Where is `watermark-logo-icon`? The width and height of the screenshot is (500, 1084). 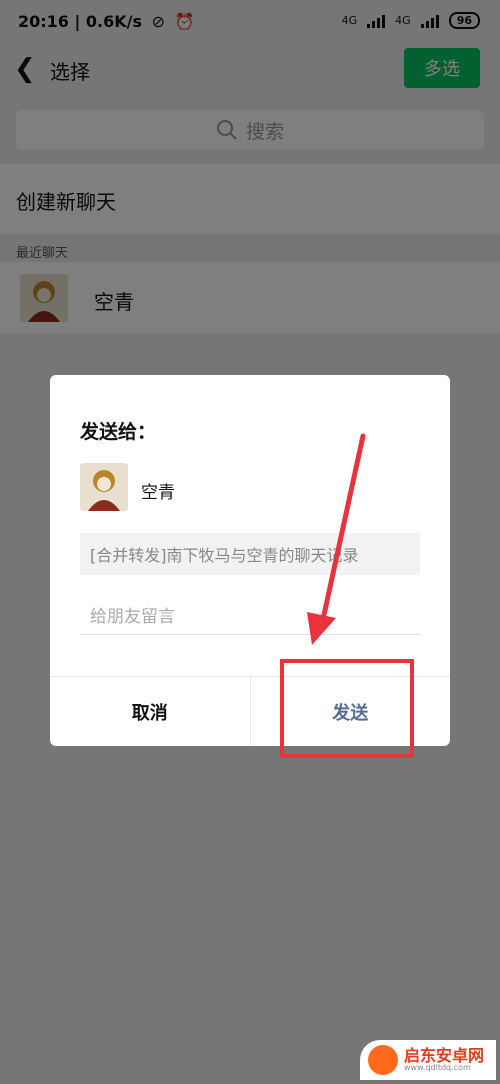
watermark-logo-icon is located at coordinates (383, 1060).